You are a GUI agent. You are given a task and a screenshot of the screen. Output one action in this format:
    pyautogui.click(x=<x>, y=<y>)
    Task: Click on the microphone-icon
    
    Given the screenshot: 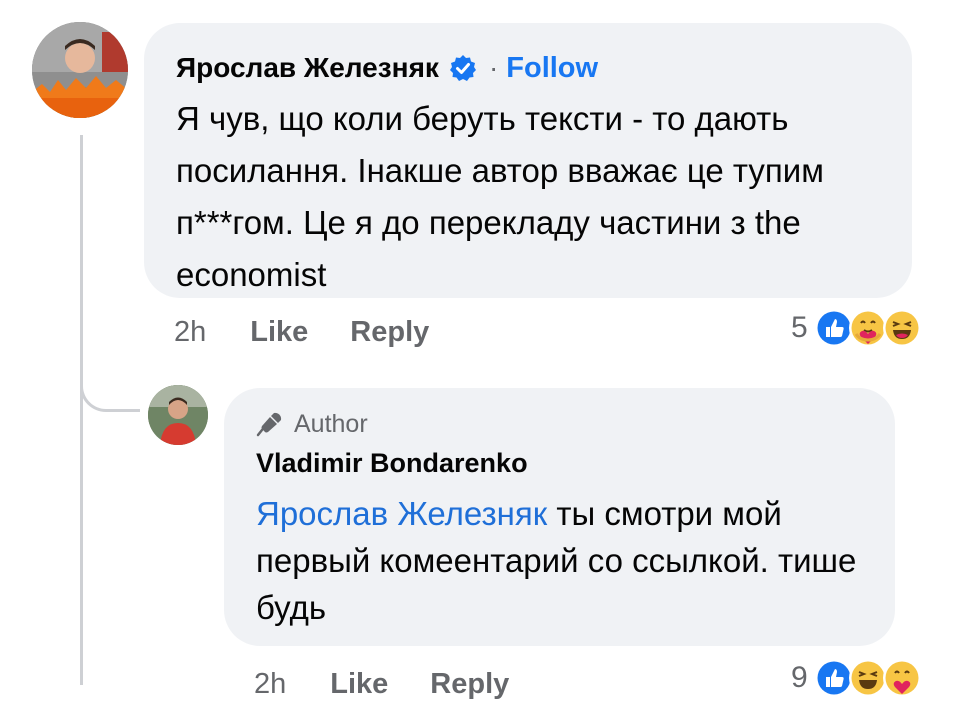 What is the action you would take?
    pyautogui.click(x=269, y=424)
    